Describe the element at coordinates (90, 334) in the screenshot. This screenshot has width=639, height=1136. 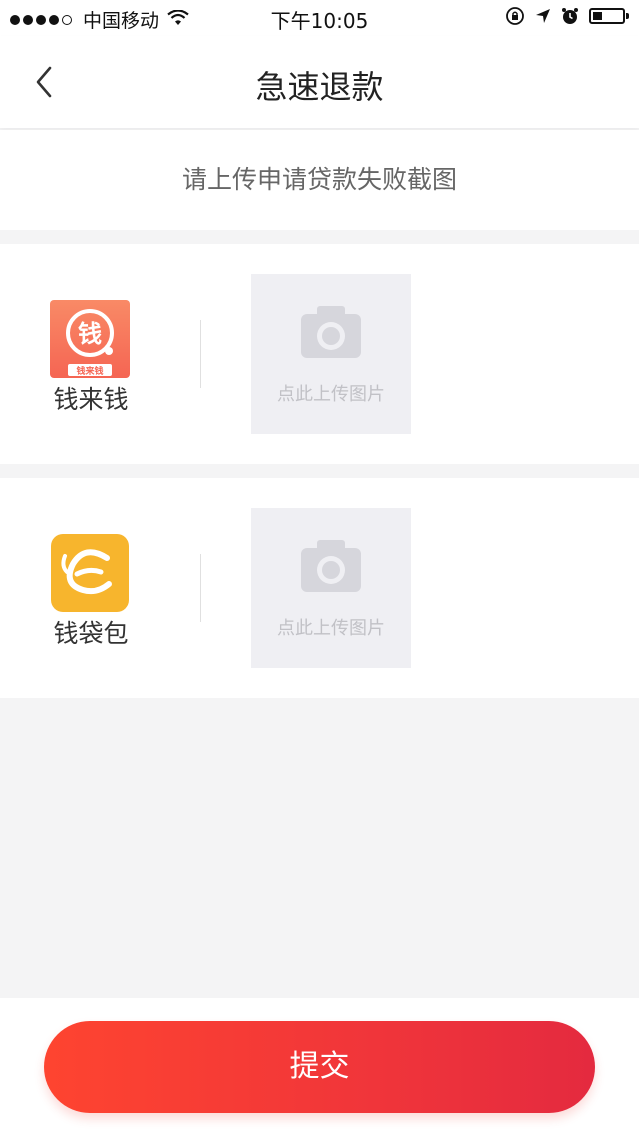
I see `svg-text: 钱` at that location.